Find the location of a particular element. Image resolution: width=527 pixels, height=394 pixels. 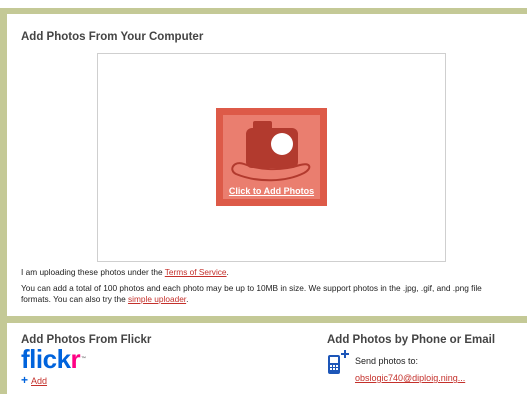

terms-prefix: I am uploading these photos under the is located at coordinates (93, 272).